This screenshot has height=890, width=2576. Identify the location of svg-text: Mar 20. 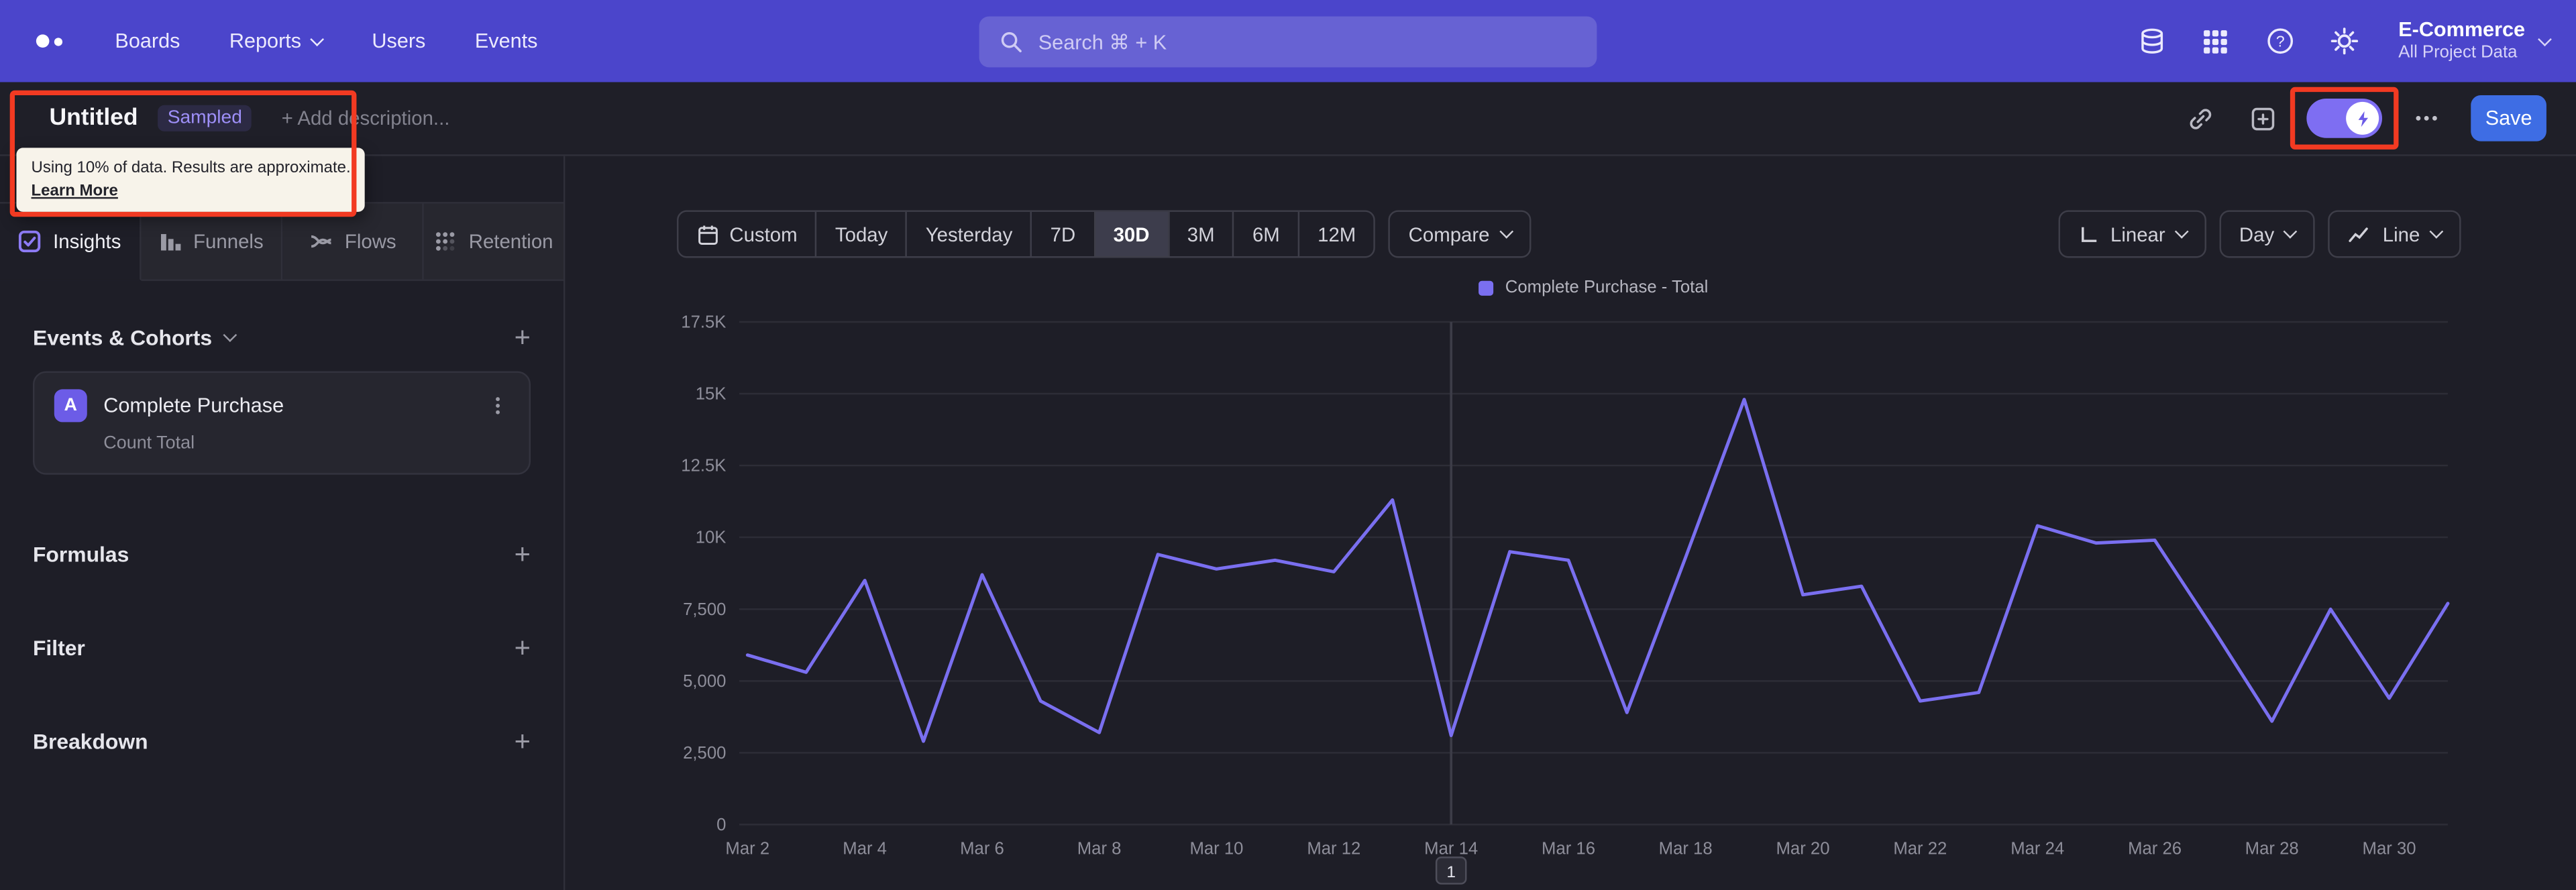
(1803, 848).